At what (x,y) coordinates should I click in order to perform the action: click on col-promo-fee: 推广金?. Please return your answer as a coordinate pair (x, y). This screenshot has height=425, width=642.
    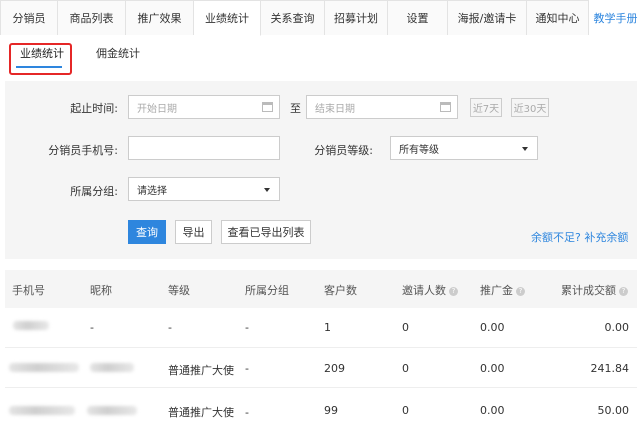
    Looking at the image, I should click on (502, 290).